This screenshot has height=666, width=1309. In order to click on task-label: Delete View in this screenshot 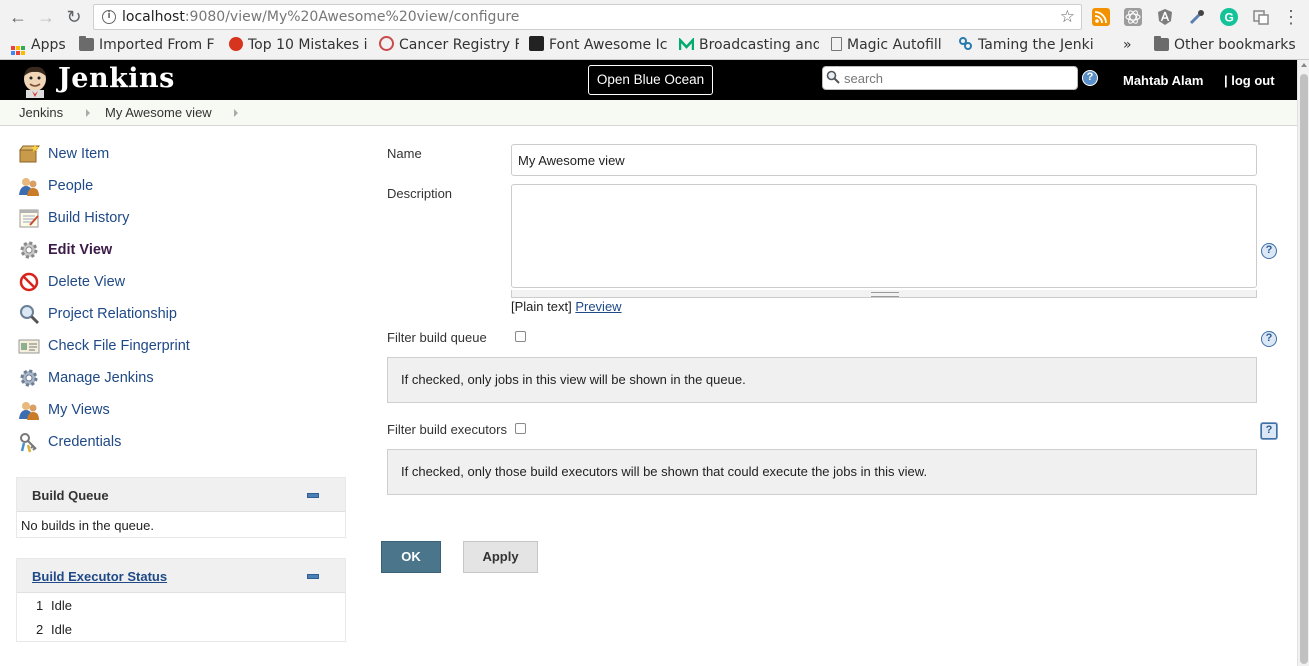, I will do `click(86, 282)`.